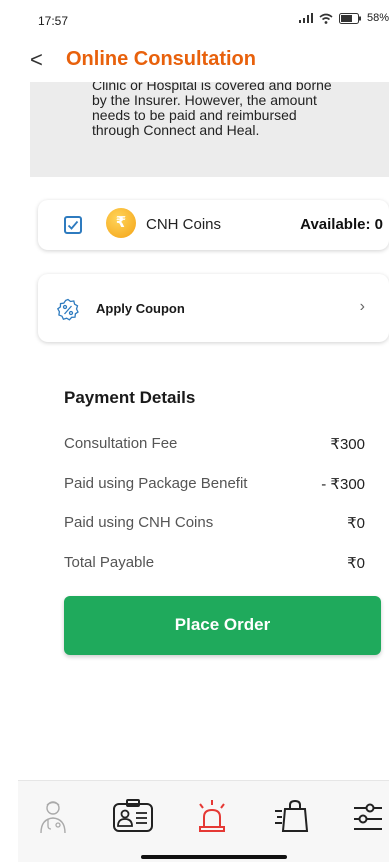 Image resolution: width=389 pixels, height=862 pixels. What do you see at coordinates (368, 815) in the screenshot?
I see `settings-sliders-icon` at bounding box center [368, 815].